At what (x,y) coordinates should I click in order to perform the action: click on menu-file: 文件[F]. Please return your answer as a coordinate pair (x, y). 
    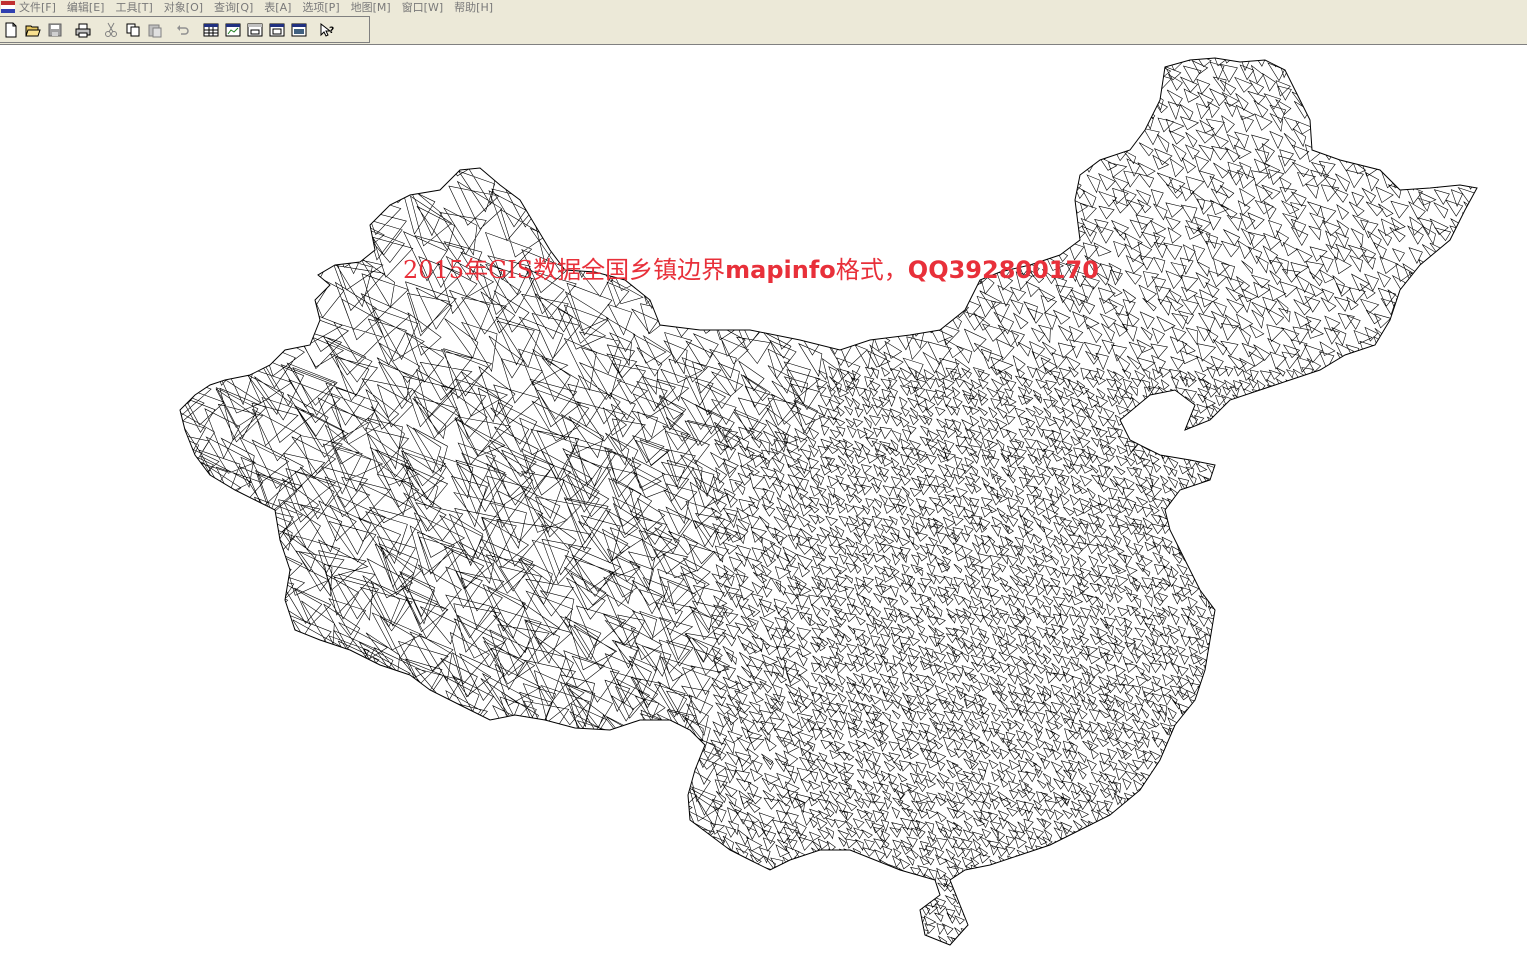
    Looking at the image, I should click on (37, 7).